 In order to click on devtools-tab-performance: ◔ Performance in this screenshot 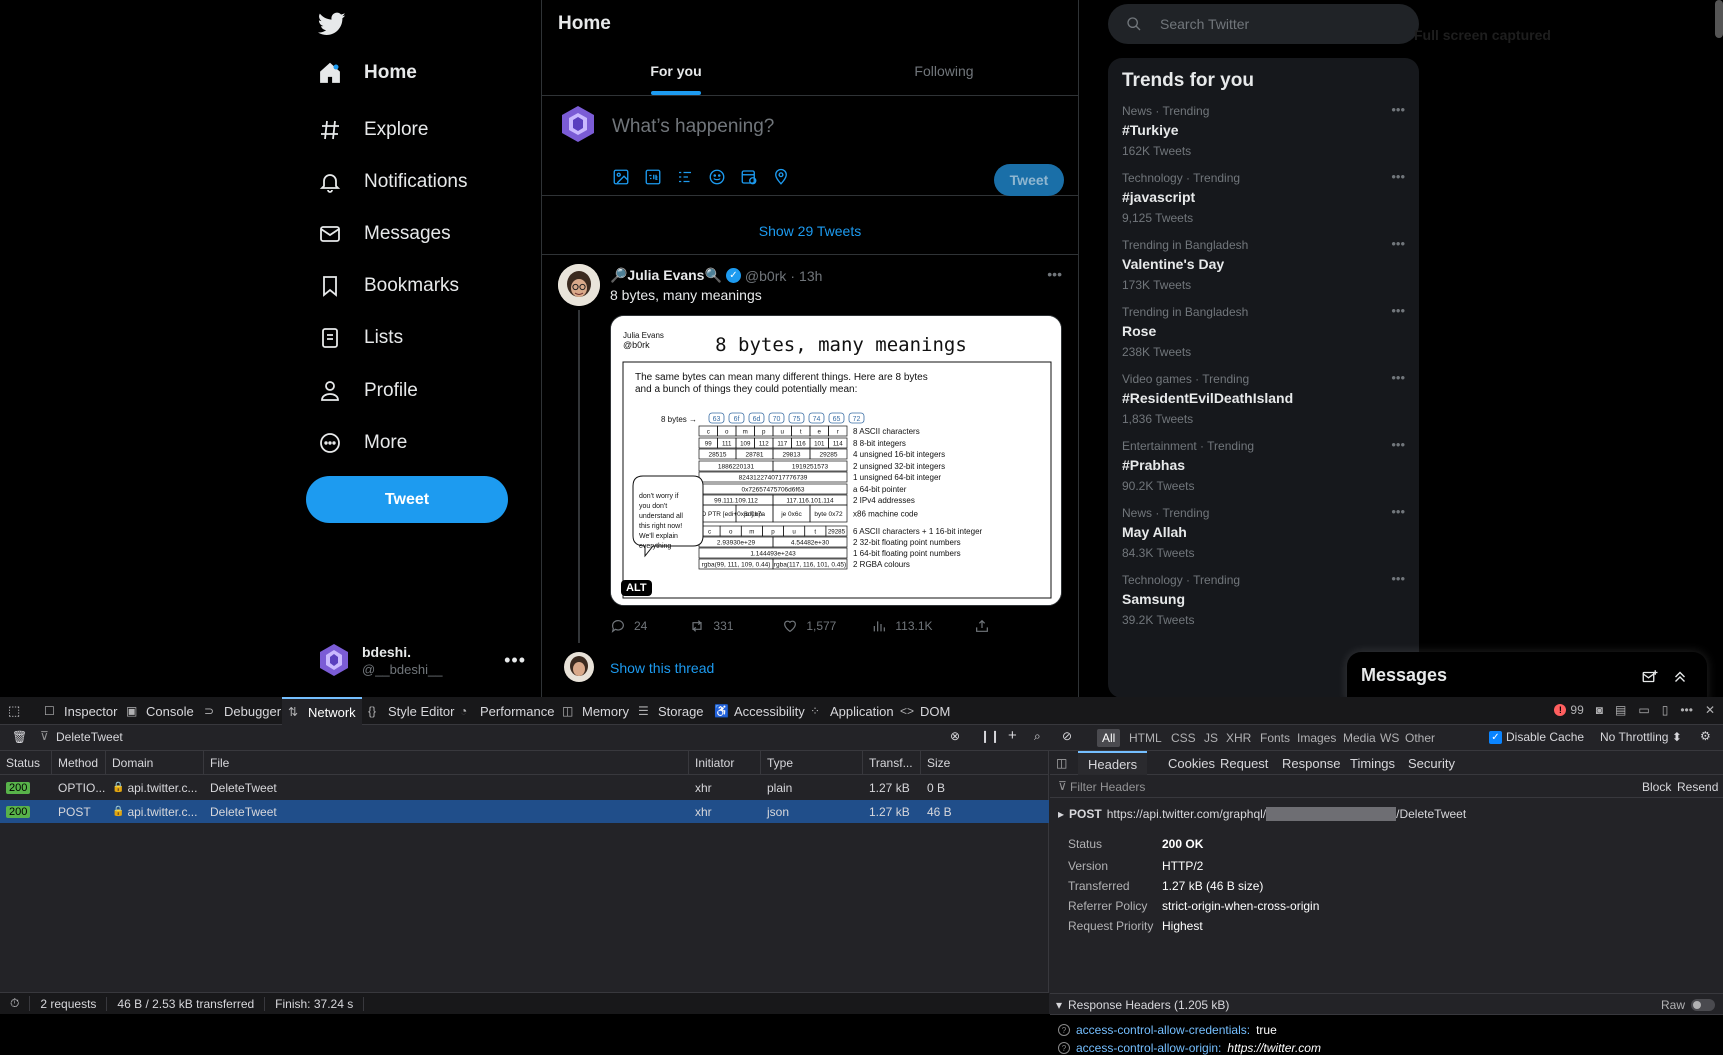, I will do `click(507, 711)`.